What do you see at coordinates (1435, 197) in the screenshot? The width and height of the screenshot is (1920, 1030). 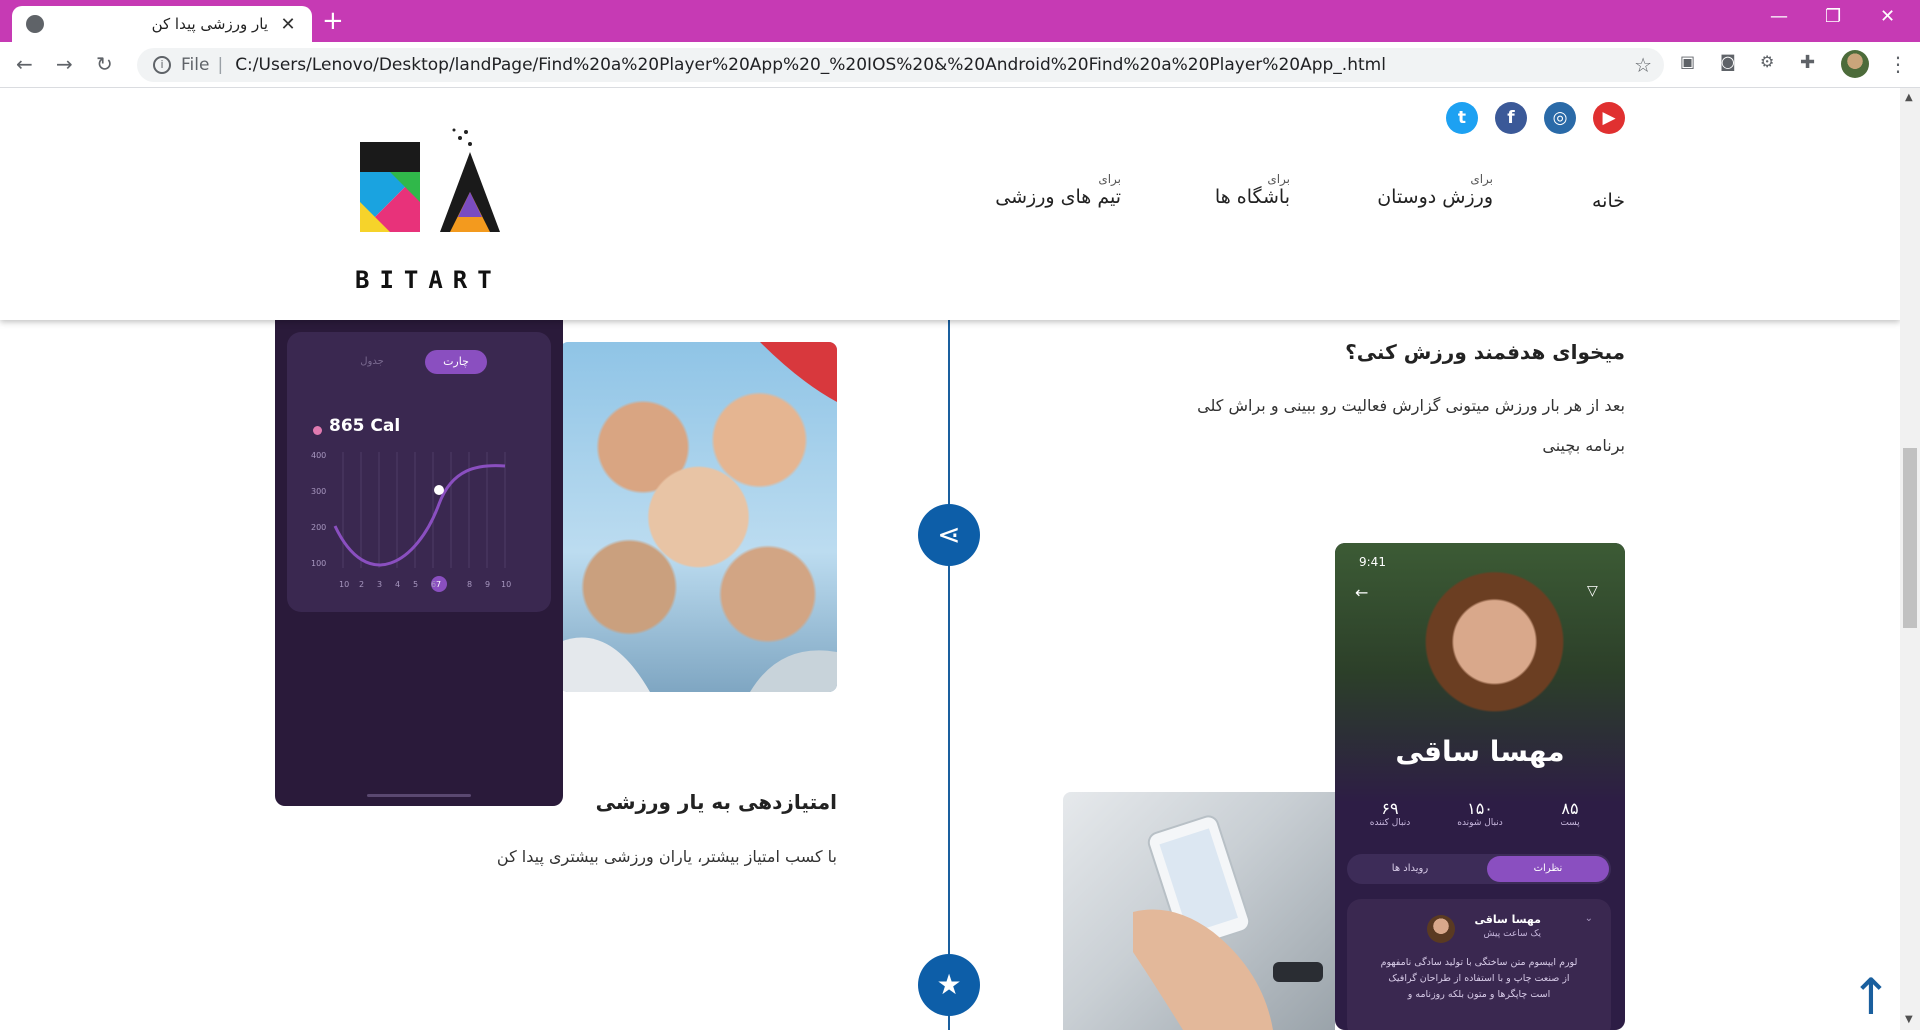 I see `nav-label: ورزش دوستان` at bounding box center [1435, 197].